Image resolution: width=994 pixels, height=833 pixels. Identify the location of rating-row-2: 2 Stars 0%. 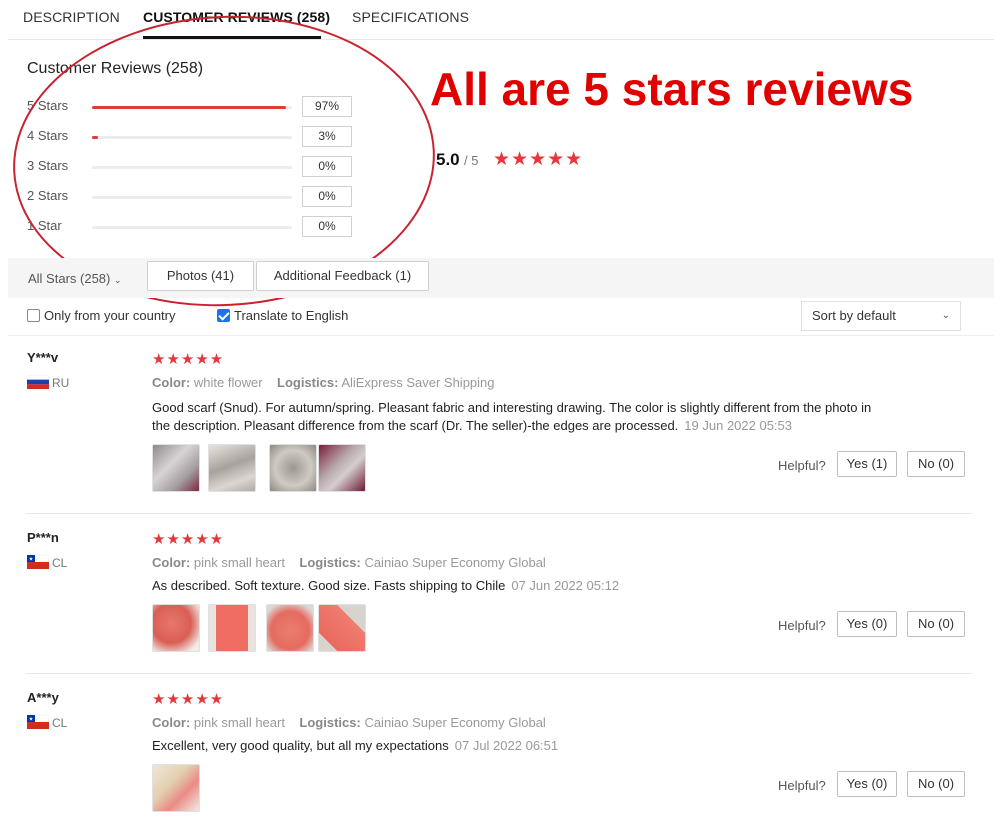
(192, 197).